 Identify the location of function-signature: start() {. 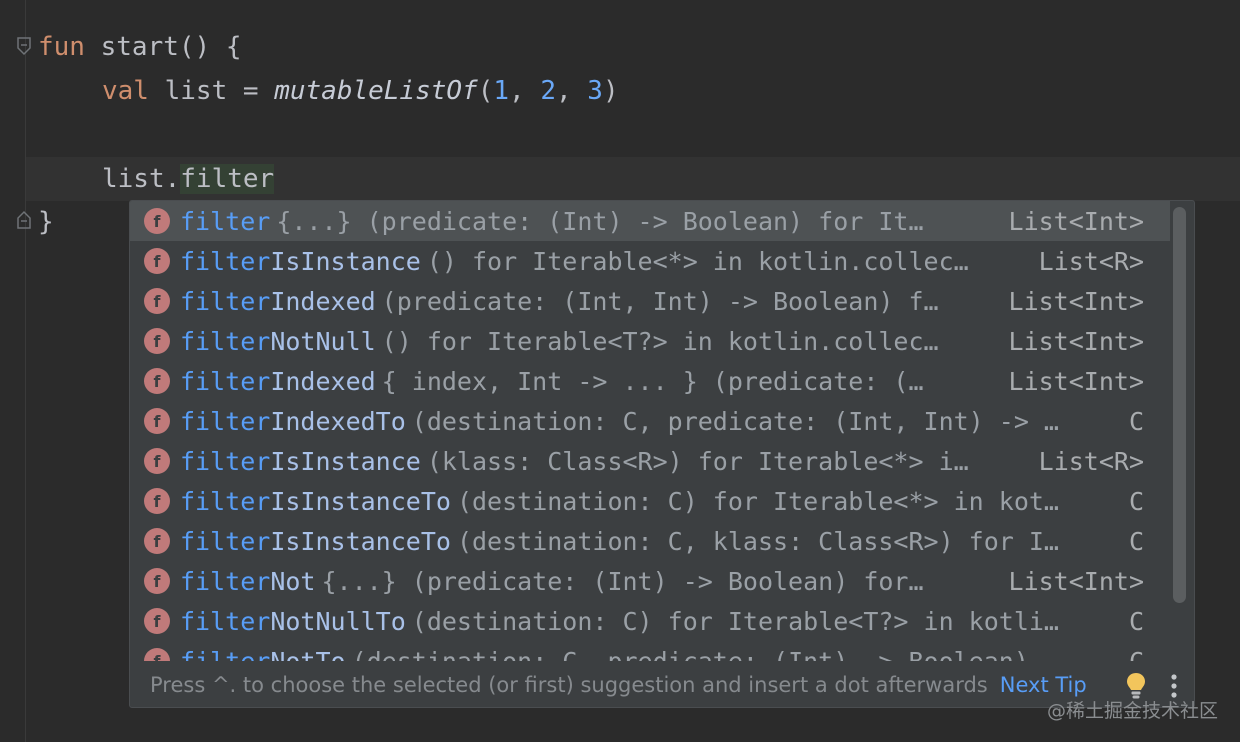
(163, 47).